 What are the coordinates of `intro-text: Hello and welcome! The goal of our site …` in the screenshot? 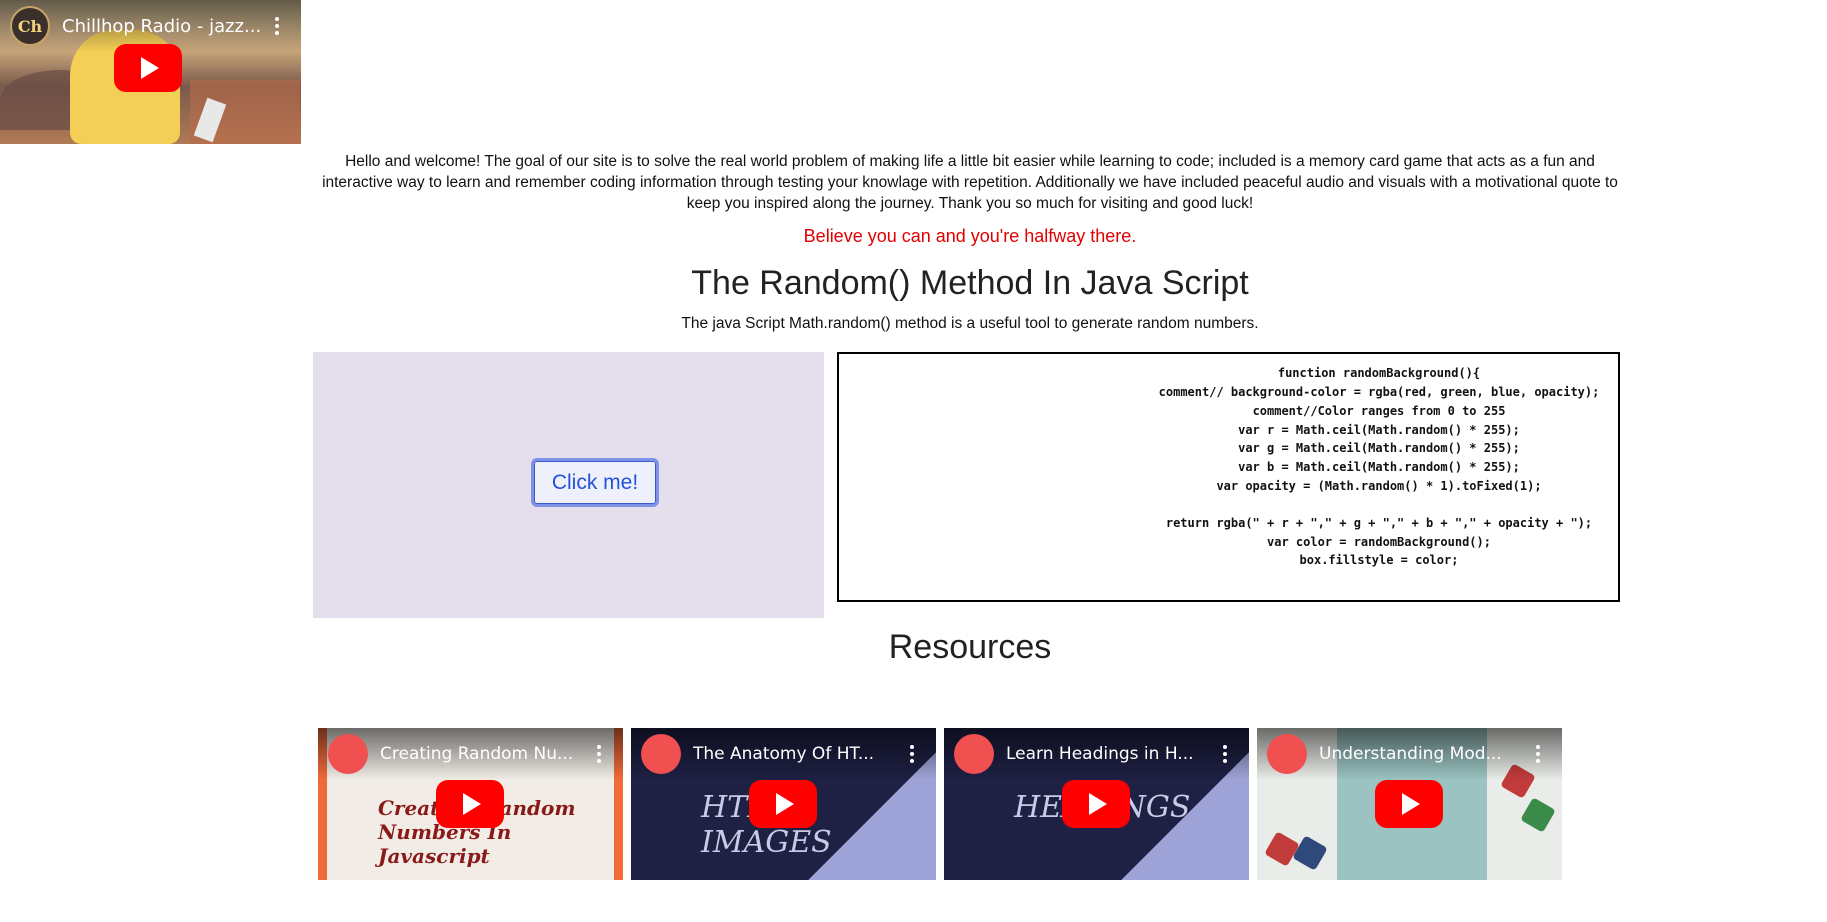 It's located at (970, 182).